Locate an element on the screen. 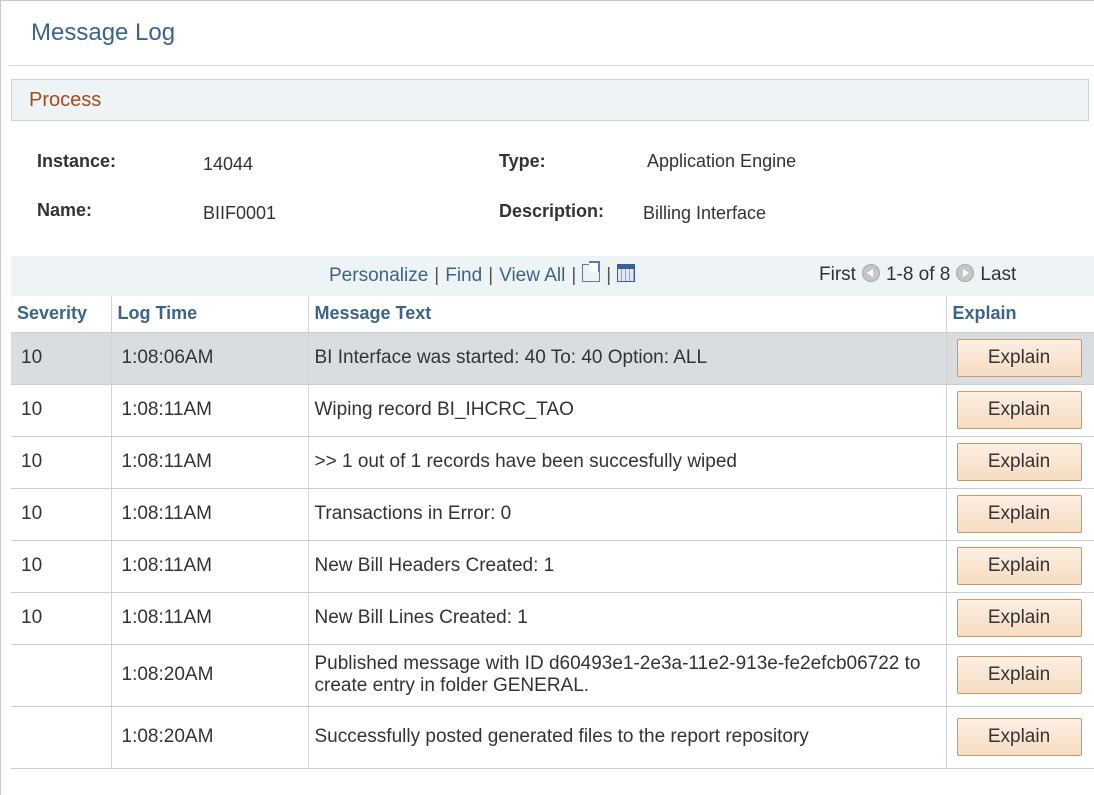 Image resolution: width=1094 pixels, height=795 pixels. grid-toolbar: Personalize | Find | View All | | is located at coordinates (482, 274).